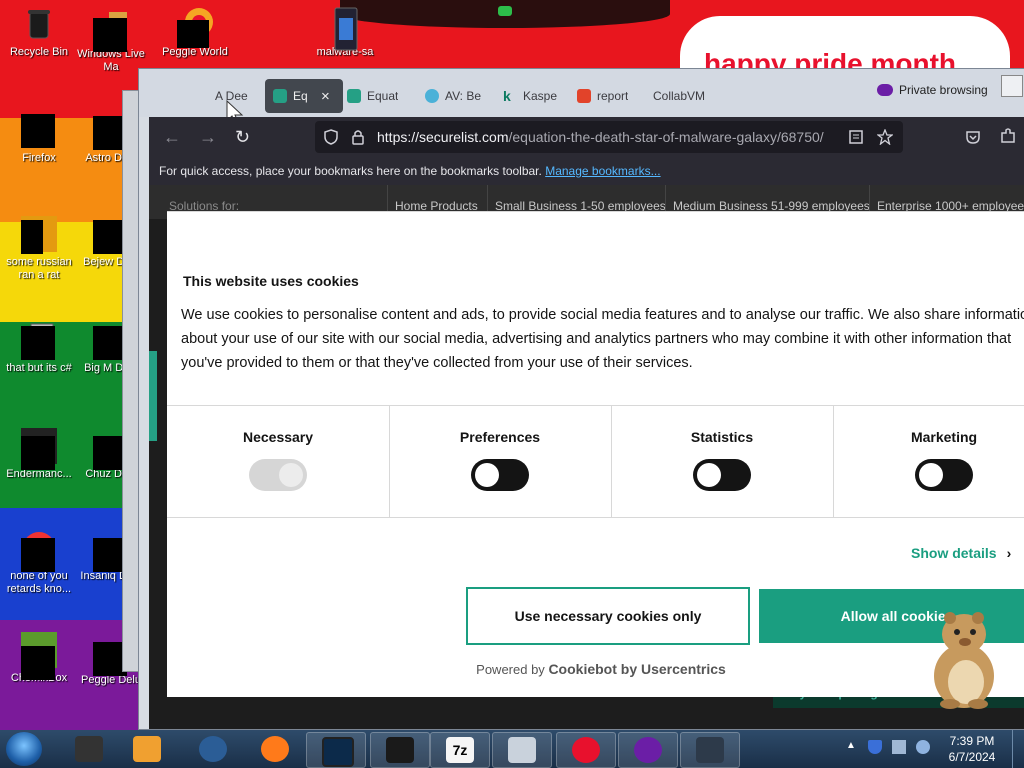  What do you see at coordinates (208, 137) in the screenshot?
I see `forward-arrow-icon: →` at bounding box center [208, 137].